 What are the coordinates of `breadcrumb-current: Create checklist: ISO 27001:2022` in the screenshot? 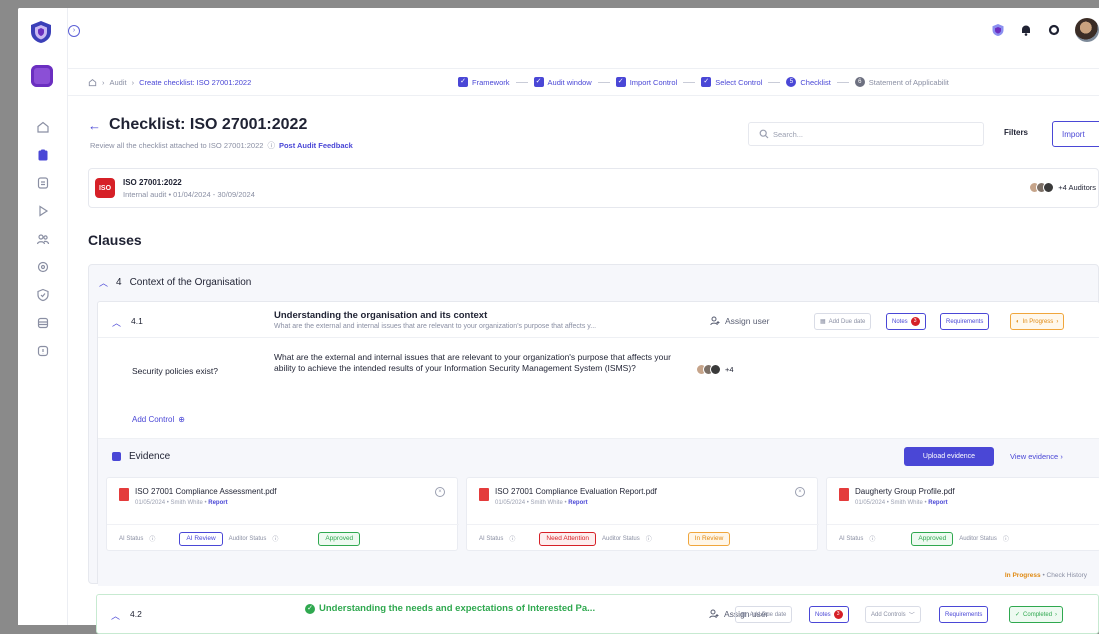 It's located at (195, 82).